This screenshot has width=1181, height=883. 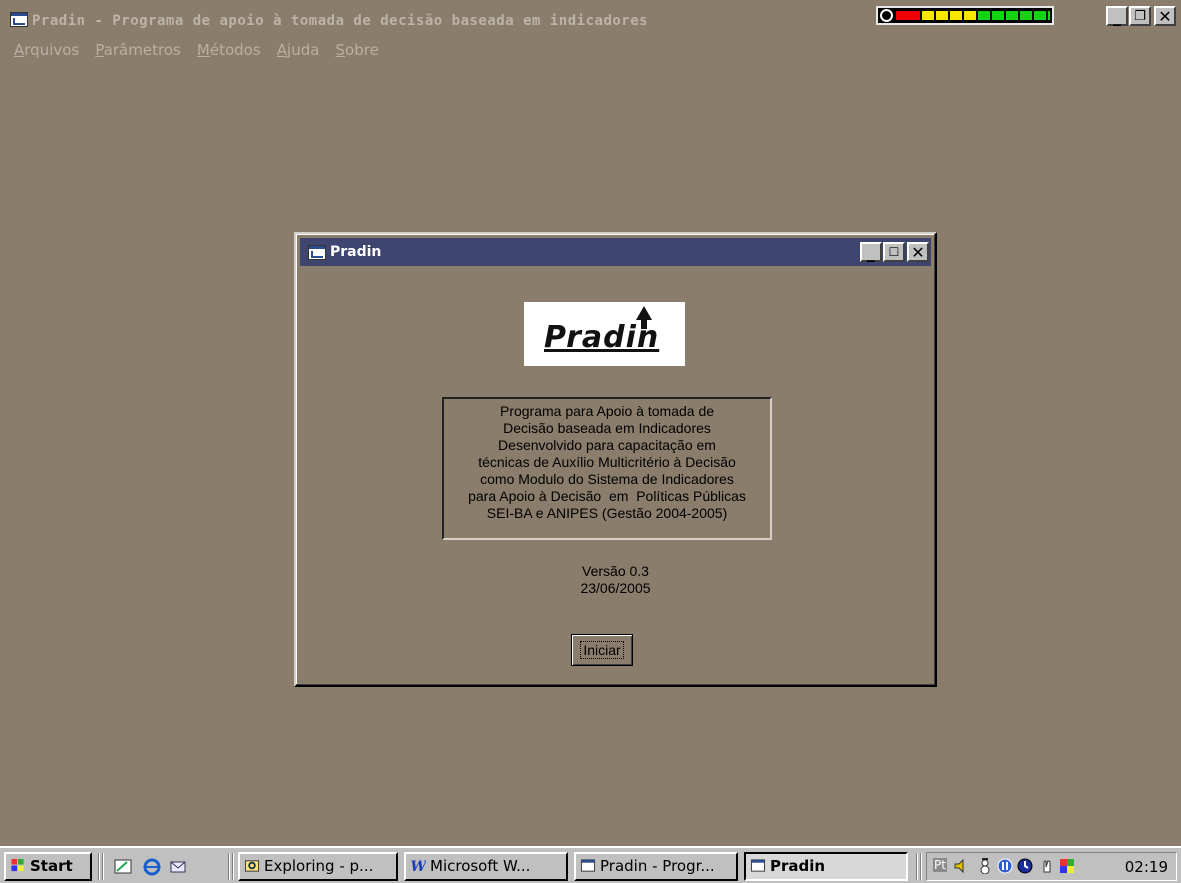 What do you see at coordinates (607, 479) in the screenshot?
I see `description-line: como Modulo do Sistema de Indicadores` at bounding box center [607, 479].